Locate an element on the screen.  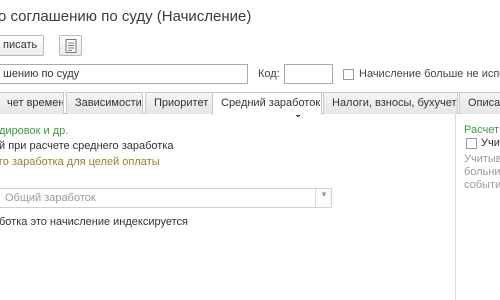
consider-checkbox-label: Учи is located at coordinates (490, 143).